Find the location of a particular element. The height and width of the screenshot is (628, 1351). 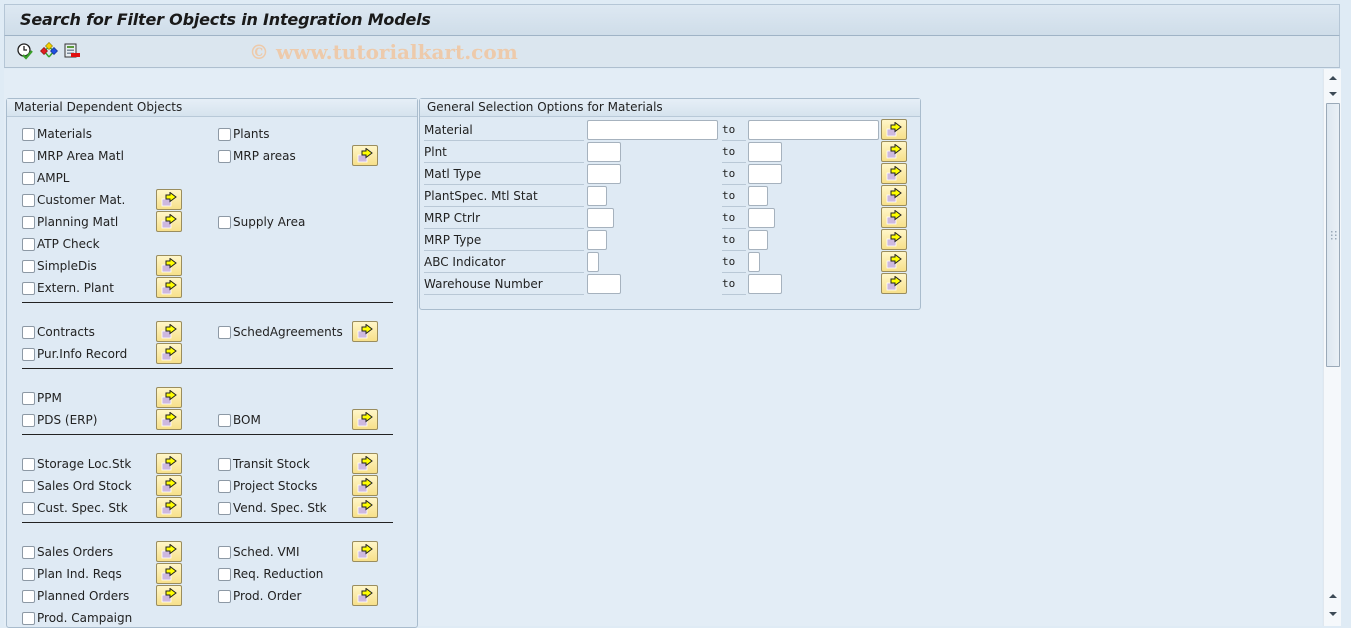

material-to-input is located at coordinates (813, 130).